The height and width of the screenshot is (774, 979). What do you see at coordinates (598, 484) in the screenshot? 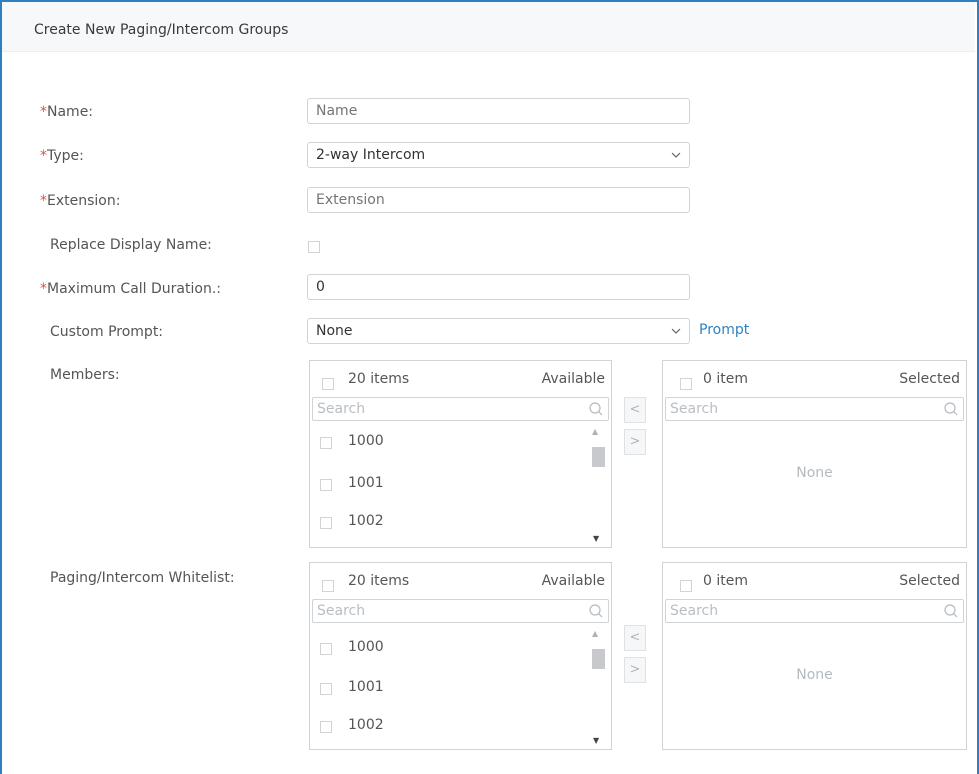
I see `members-available-scrollbar: ▲ ▼` at bounding box center [598, 484].